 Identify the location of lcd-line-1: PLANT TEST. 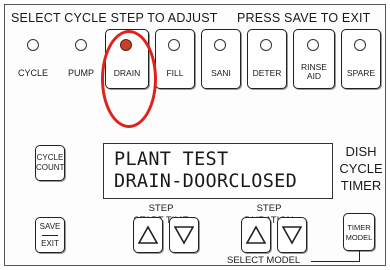
(171, 159).